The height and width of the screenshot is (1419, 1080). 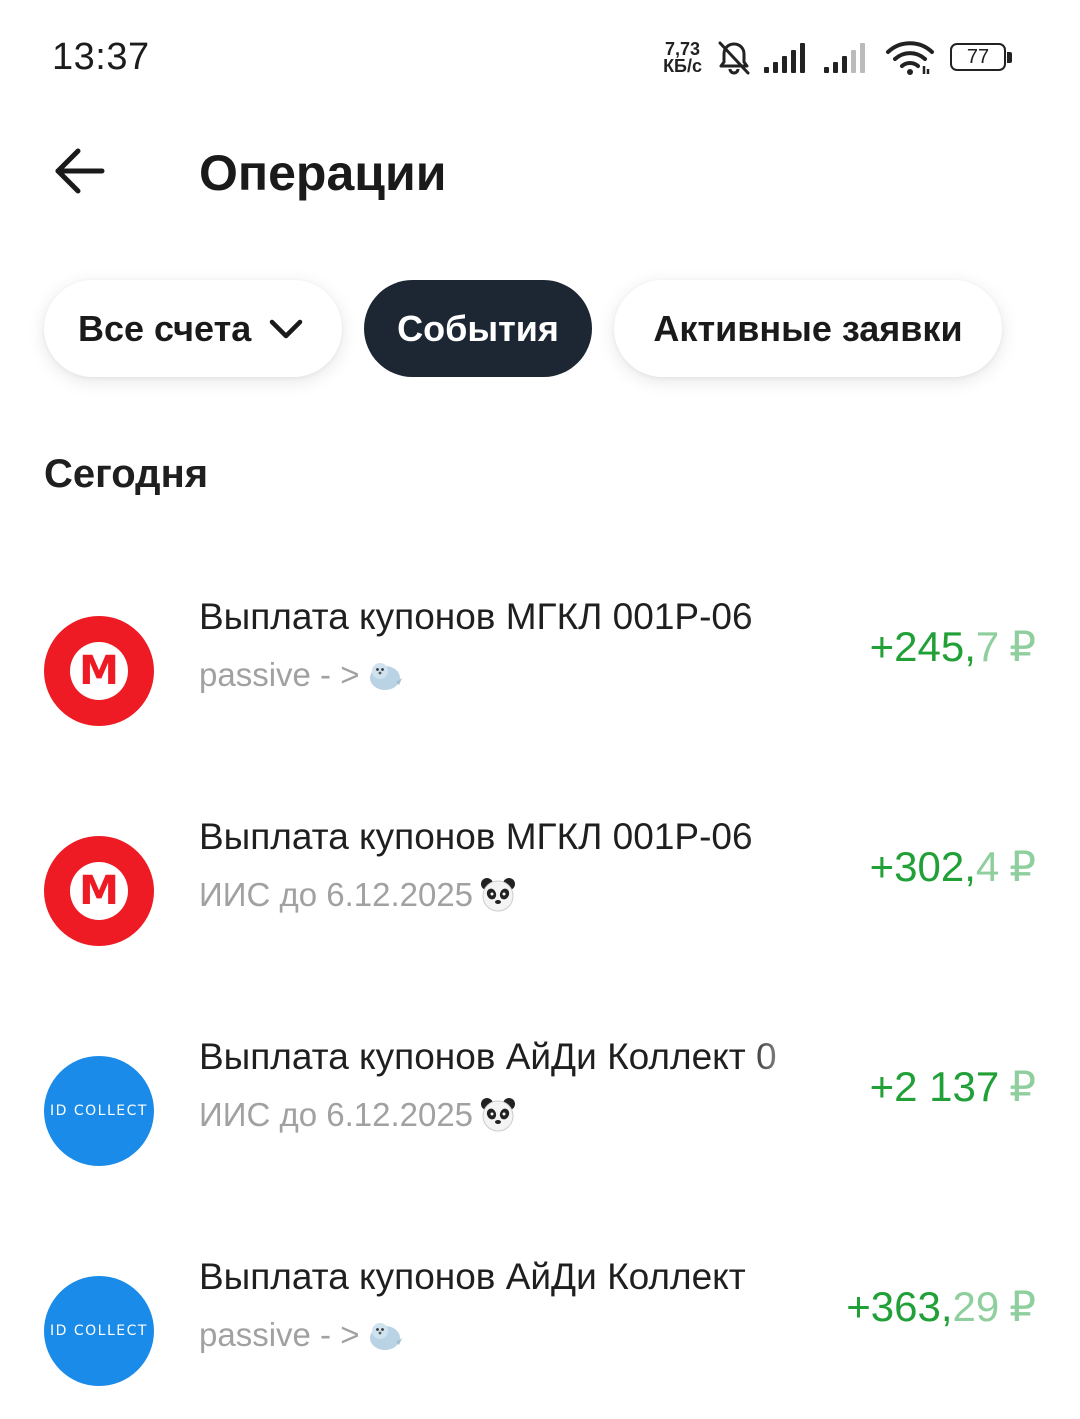 I want to click on events-filter-chip: События, so click(x=478, y=328).